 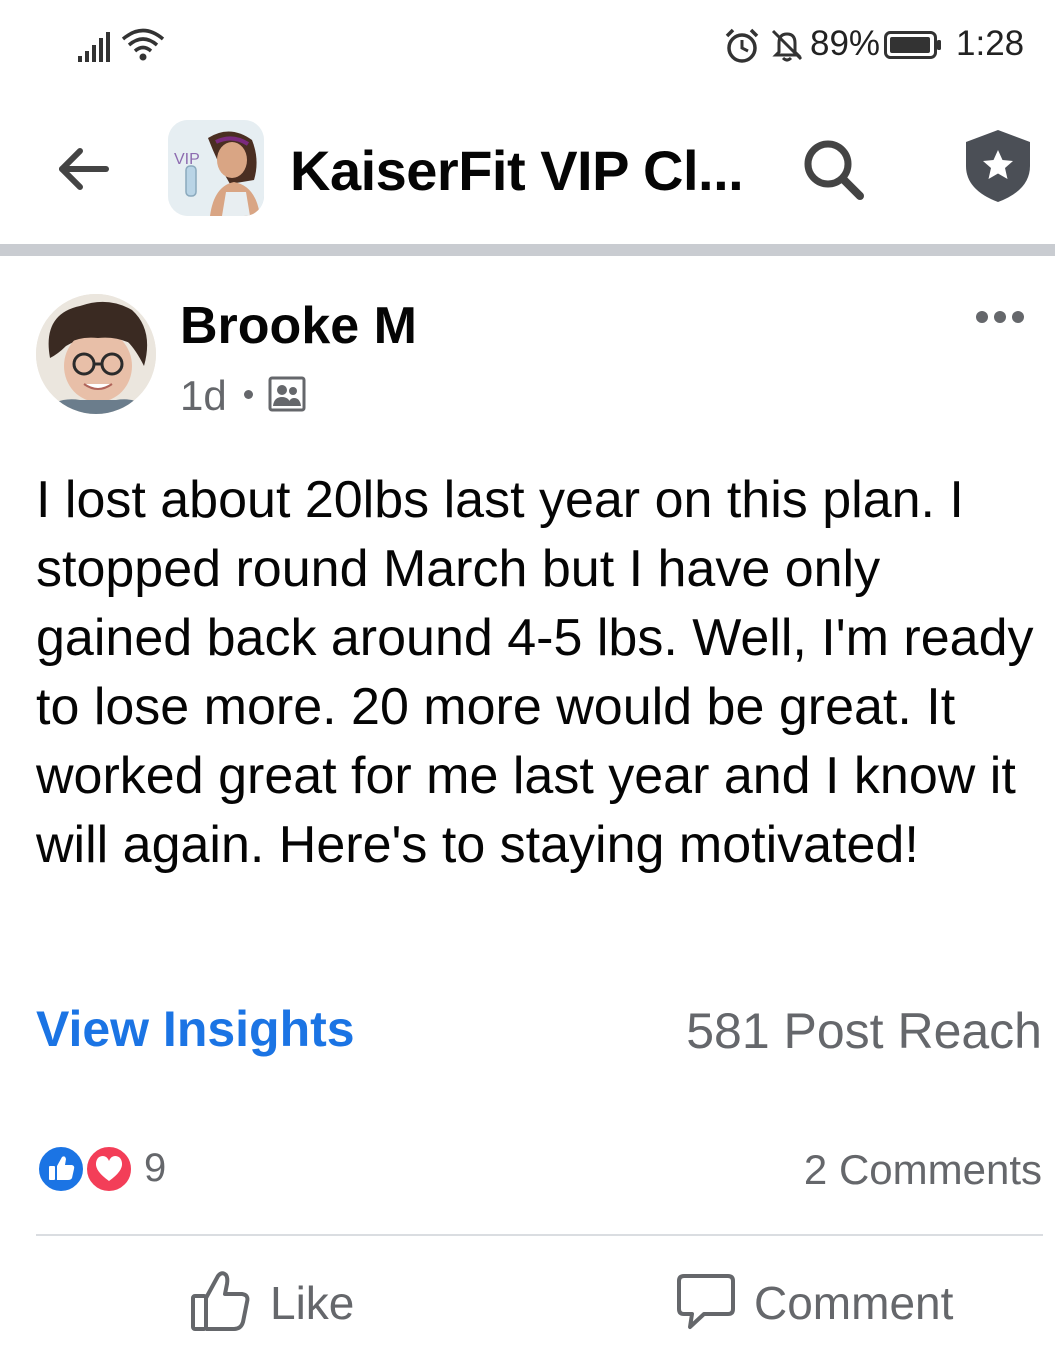 I want to click on battery-percent: 89%, so click(x=845, y=43).